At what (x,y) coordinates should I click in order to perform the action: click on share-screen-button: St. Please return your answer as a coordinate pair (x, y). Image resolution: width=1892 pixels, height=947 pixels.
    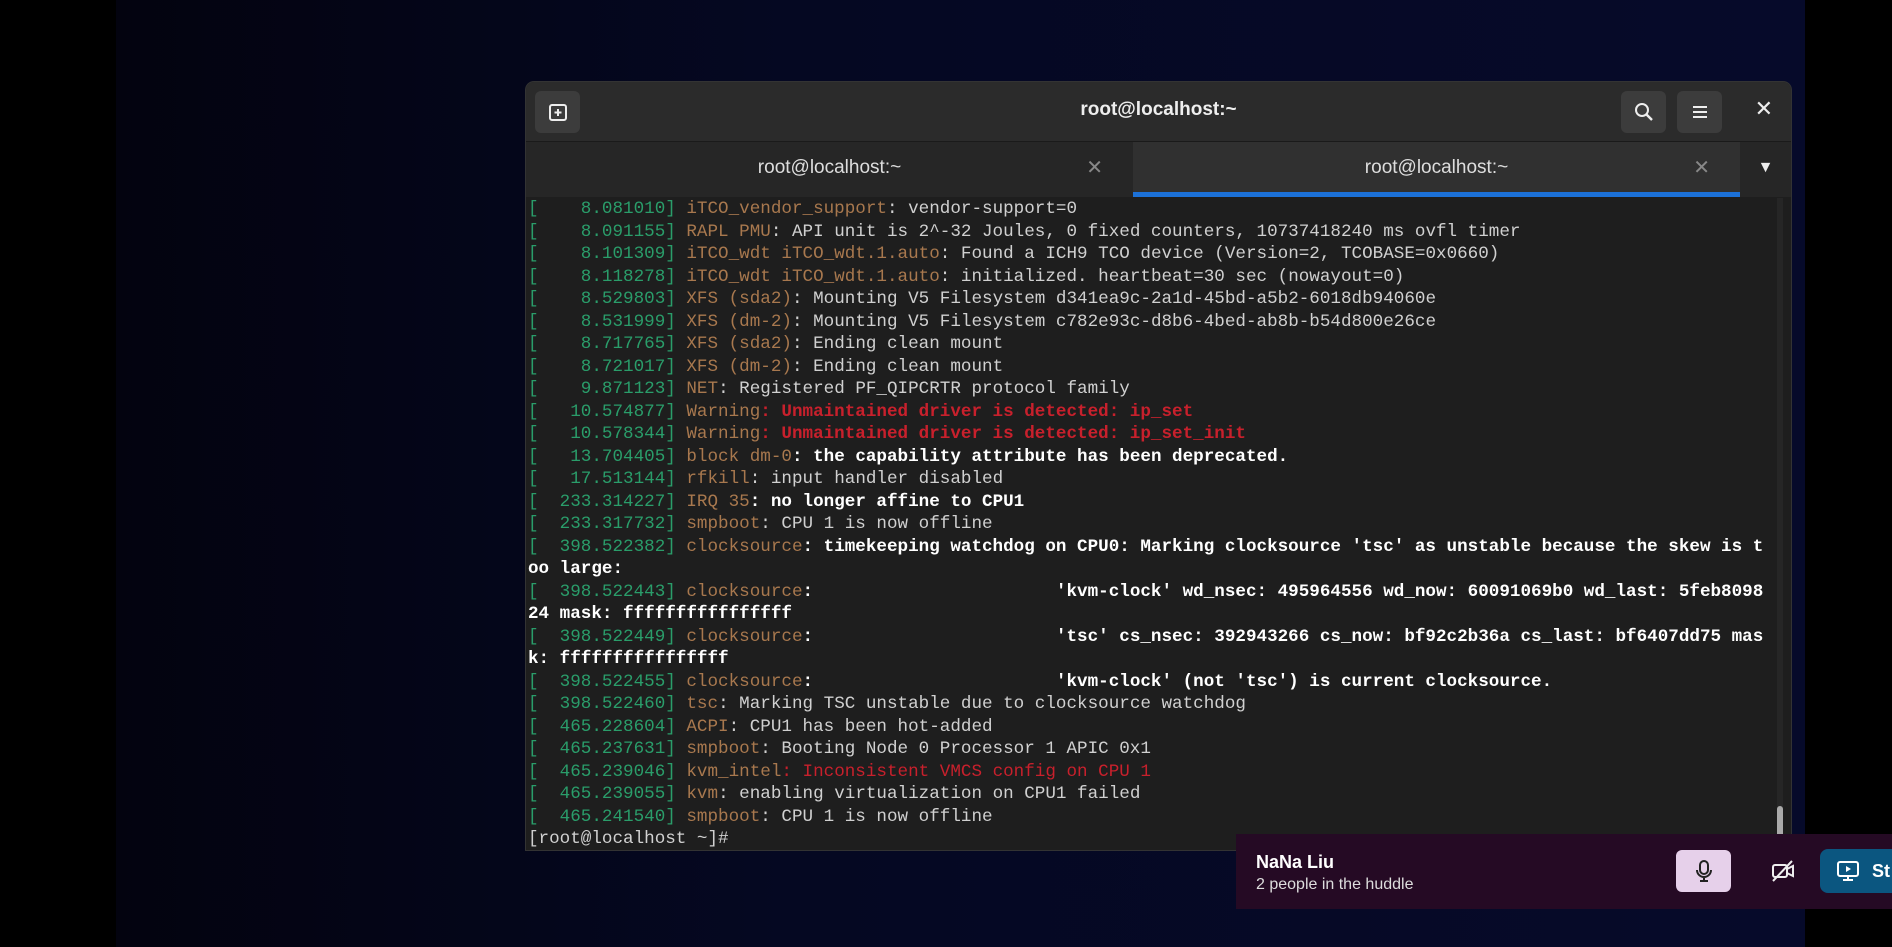
    Looking at the image, I should click on (1856, 871).